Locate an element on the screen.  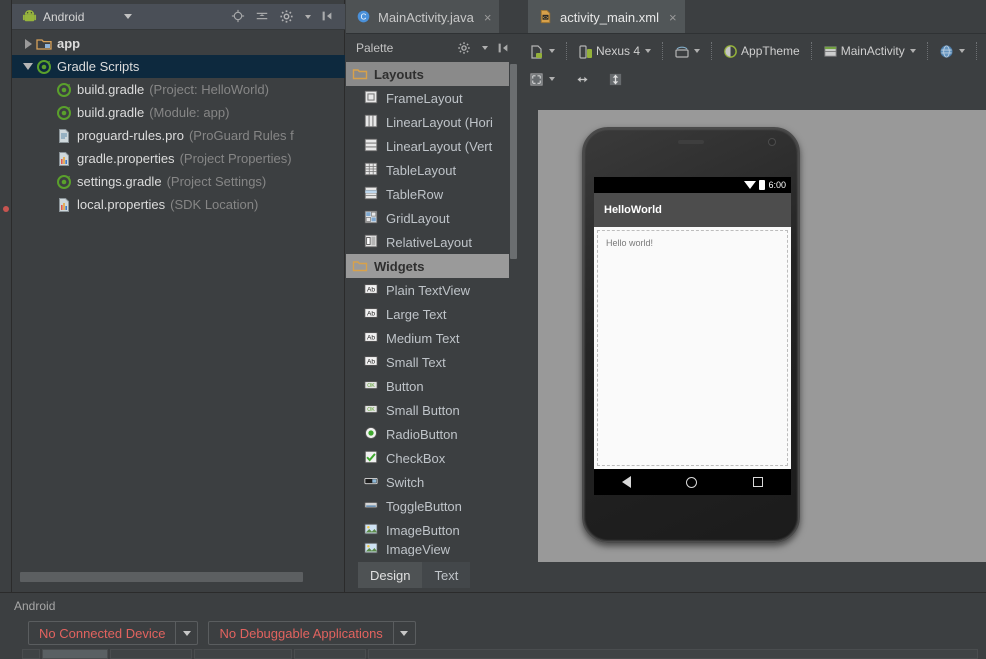
editor-tab-activity-main-xml: <> activity_main.xml × is located at coordinates (606, 17).